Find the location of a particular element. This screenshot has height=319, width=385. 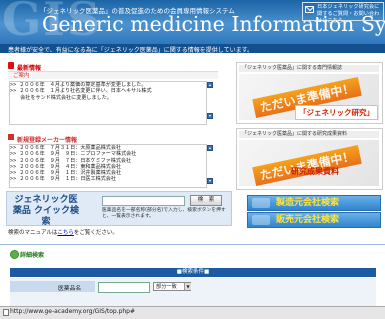

banner-subtitle: 研究成果資料 is located at coordinates (315, 171).